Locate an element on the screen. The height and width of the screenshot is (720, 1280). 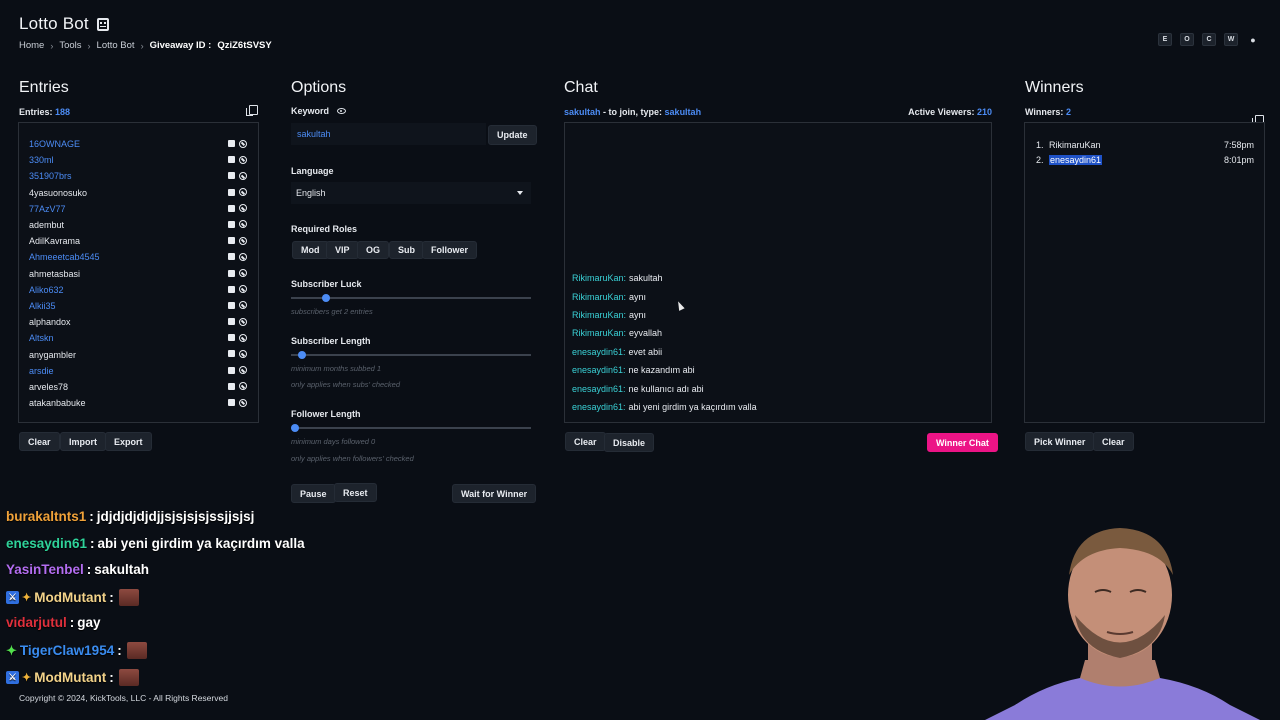
role-mod-button: Mod is located at coordinates (310, 250).